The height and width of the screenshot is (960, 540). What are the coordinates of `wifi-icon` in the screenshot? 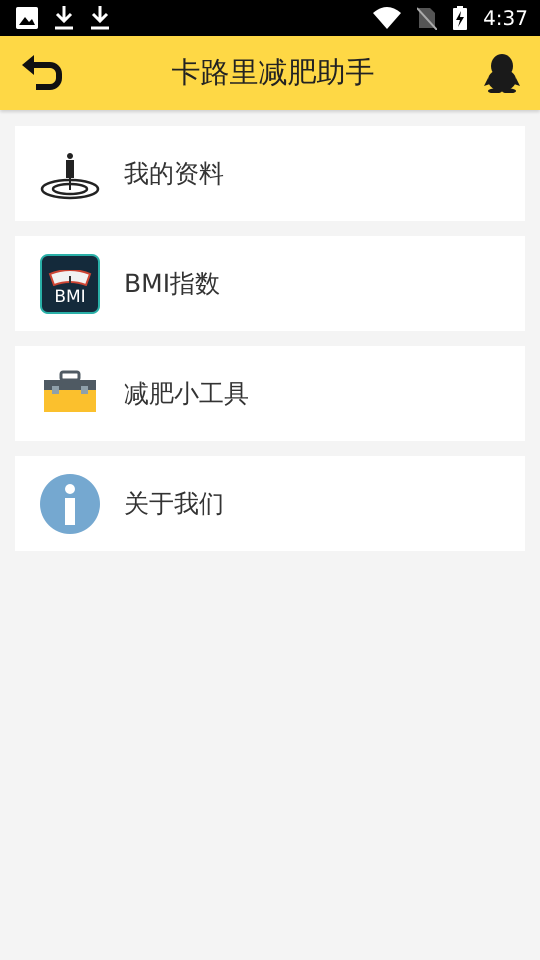 It's located at (387, 18).